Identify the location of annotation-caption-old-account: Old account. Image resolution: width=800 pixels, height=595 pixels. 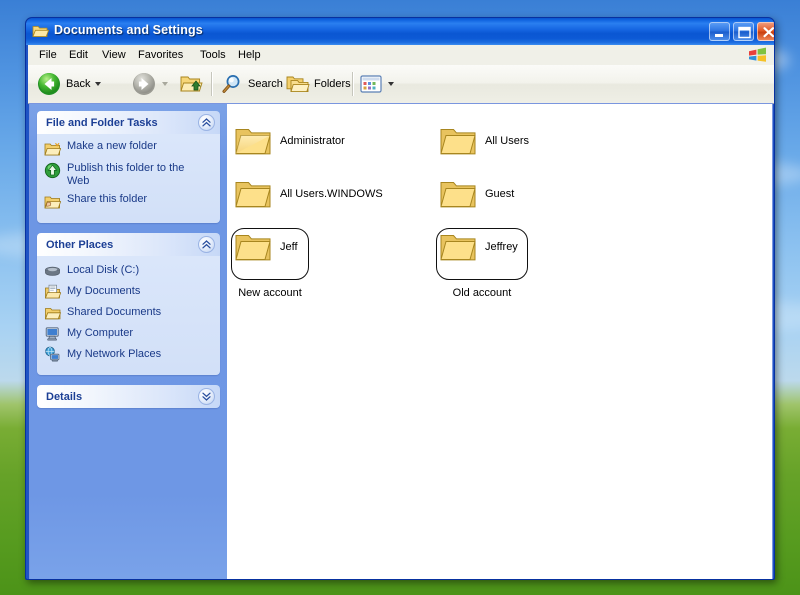
(482, 293).